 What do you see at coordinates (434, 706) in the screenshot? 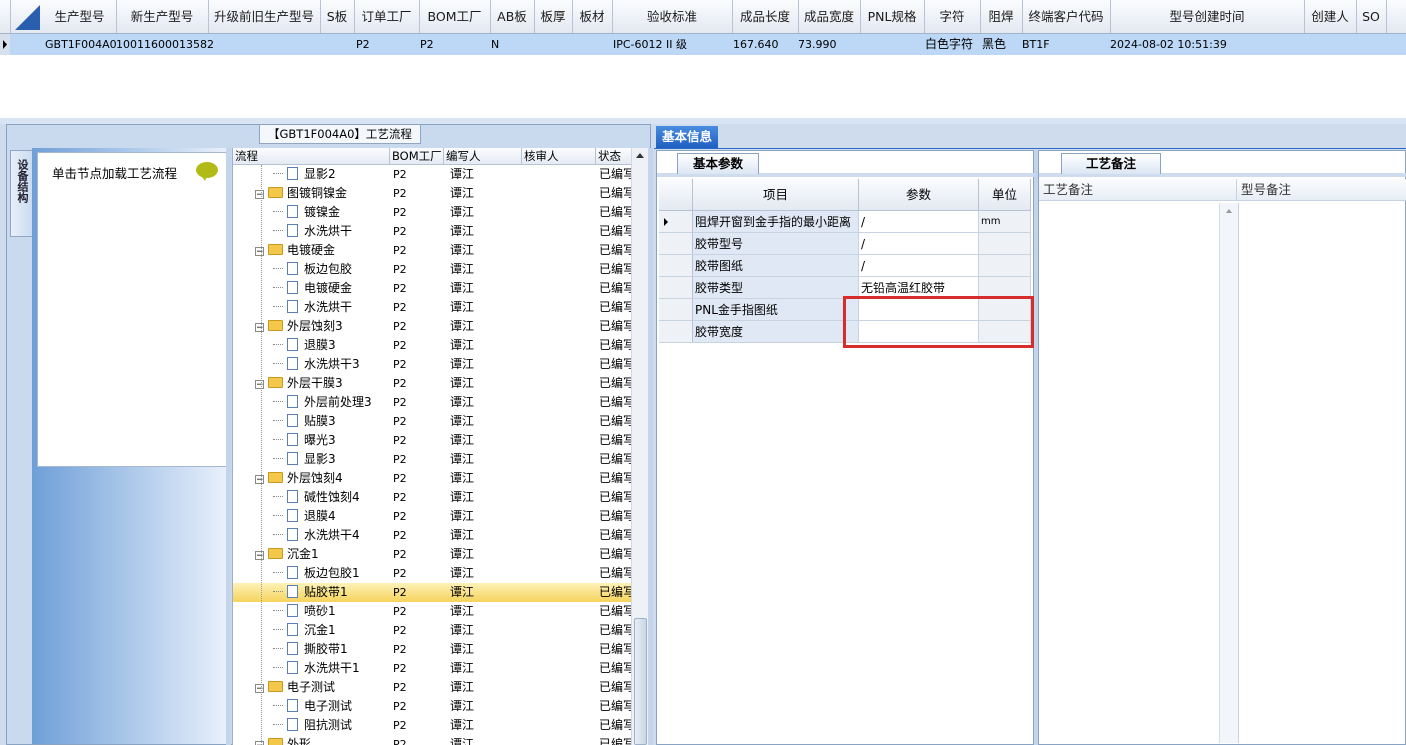
I see `tree-step-node: 电子测试 P2 谭江 已编写` at bounding box center [434, 706].